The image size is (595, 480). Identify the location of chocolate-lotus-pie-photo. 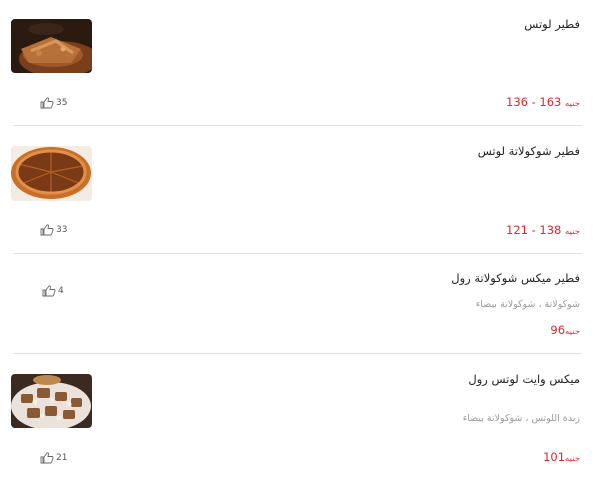
(51, 173).